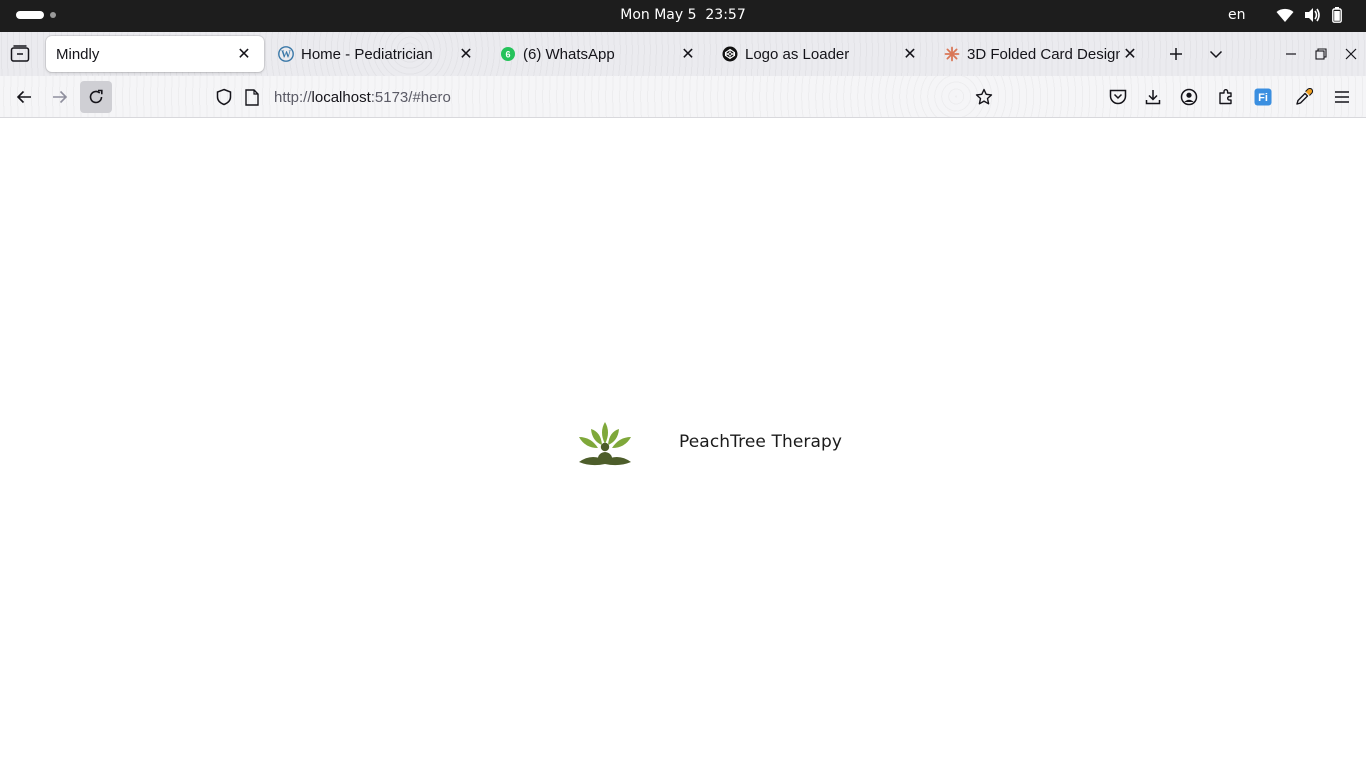 The image size is (1366, 768). I want to click on arrow-right-icon, so click(60, 97).